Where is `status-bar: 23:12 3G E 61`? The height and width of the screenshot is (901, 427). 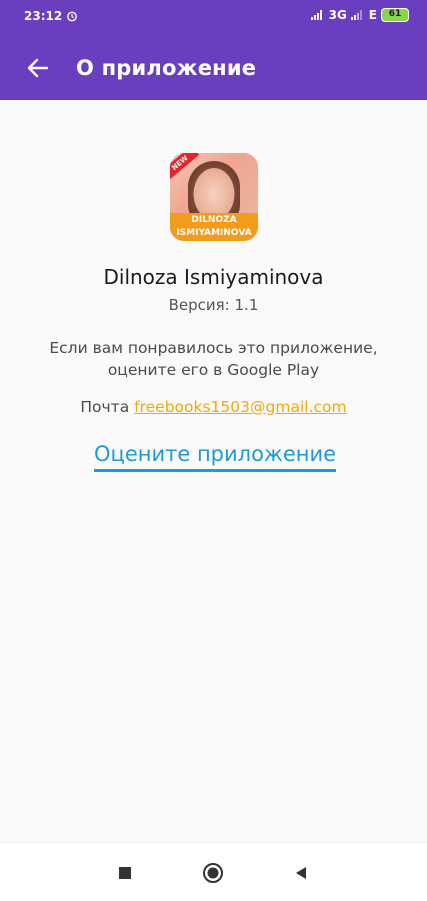 status-bar: 23:12 3G E 61 is located at coordinates (213, 17).